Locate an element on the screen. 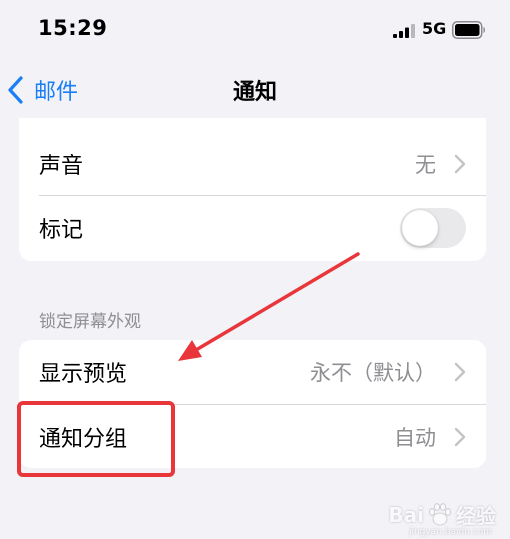 The height and width of the screenshot is (539, 510). navigation-bar: 邮件 通知 is located at coordinates (255, 90).